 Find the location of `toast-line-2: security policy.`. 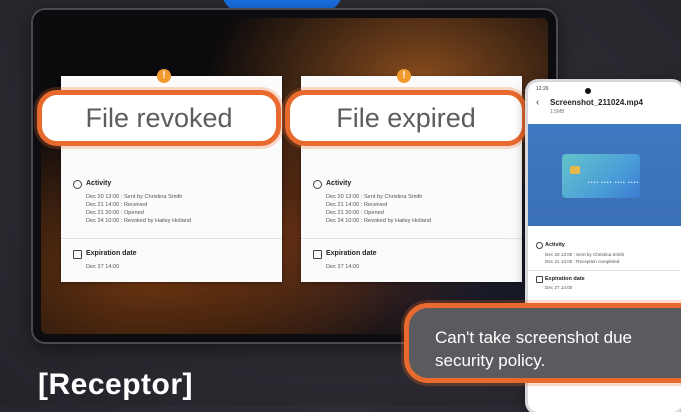

toast-line-2: security policy. is located at coordinates (490, 360).